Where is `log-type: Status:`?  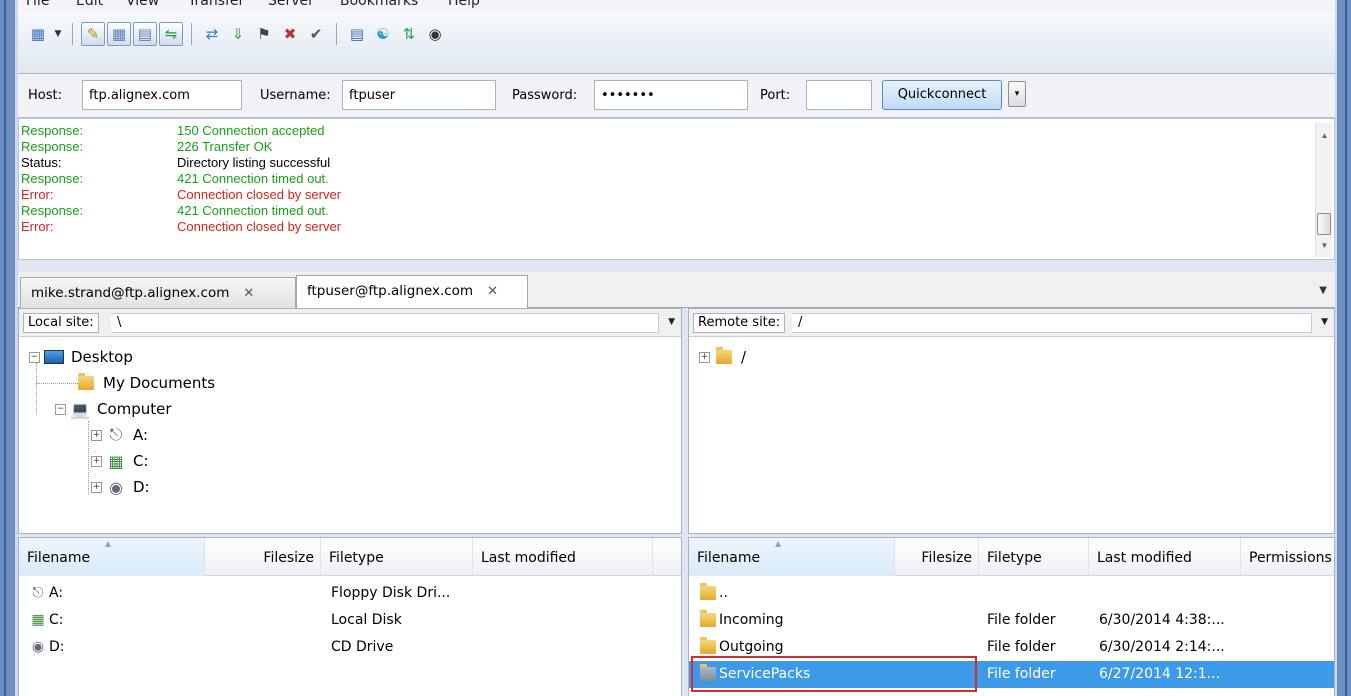
log-type: Status: is located at coordinates (41, 162).